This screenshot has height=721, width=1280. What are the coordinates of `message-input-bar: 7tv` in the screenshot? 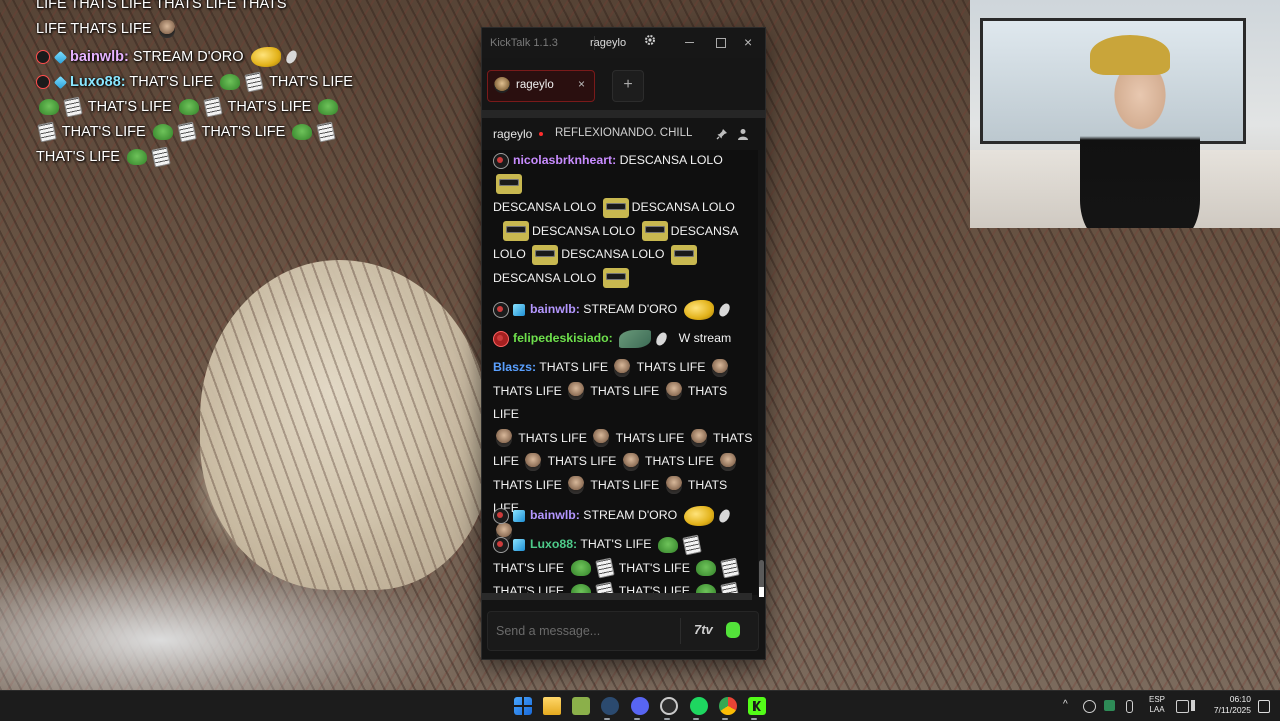 It's located at (623, 631).